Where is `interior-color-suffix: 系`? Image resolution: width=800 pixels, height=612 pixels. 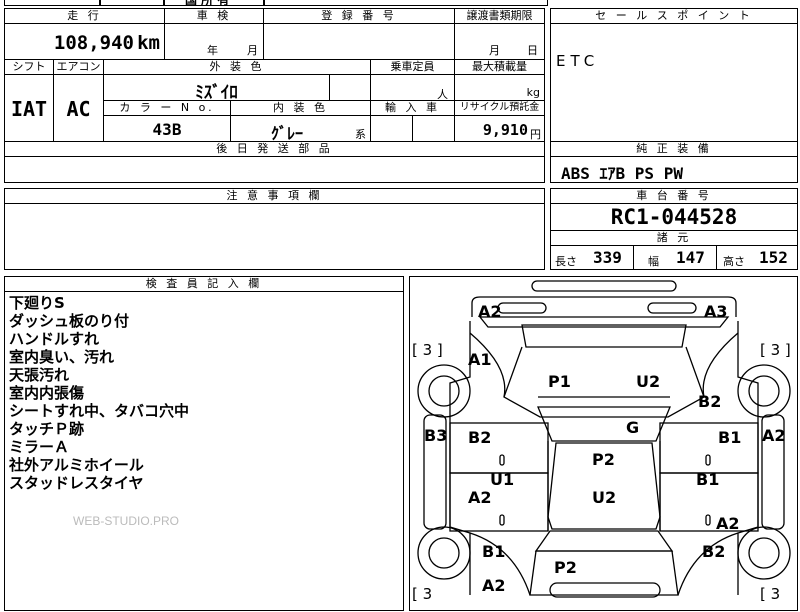 interior-color-suffix: 系 is located at coordinates (360, 134).